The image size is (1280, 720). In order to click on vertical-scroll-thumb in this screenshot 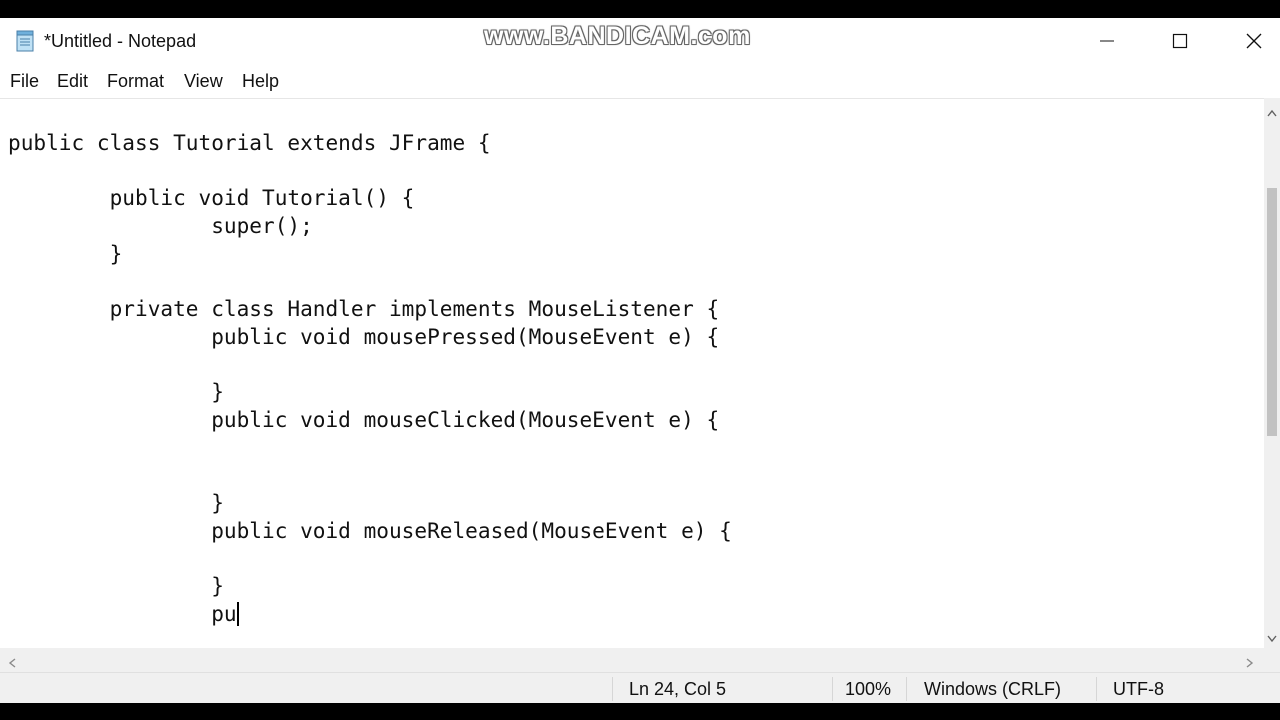, I will do `click(1272, 312)`.